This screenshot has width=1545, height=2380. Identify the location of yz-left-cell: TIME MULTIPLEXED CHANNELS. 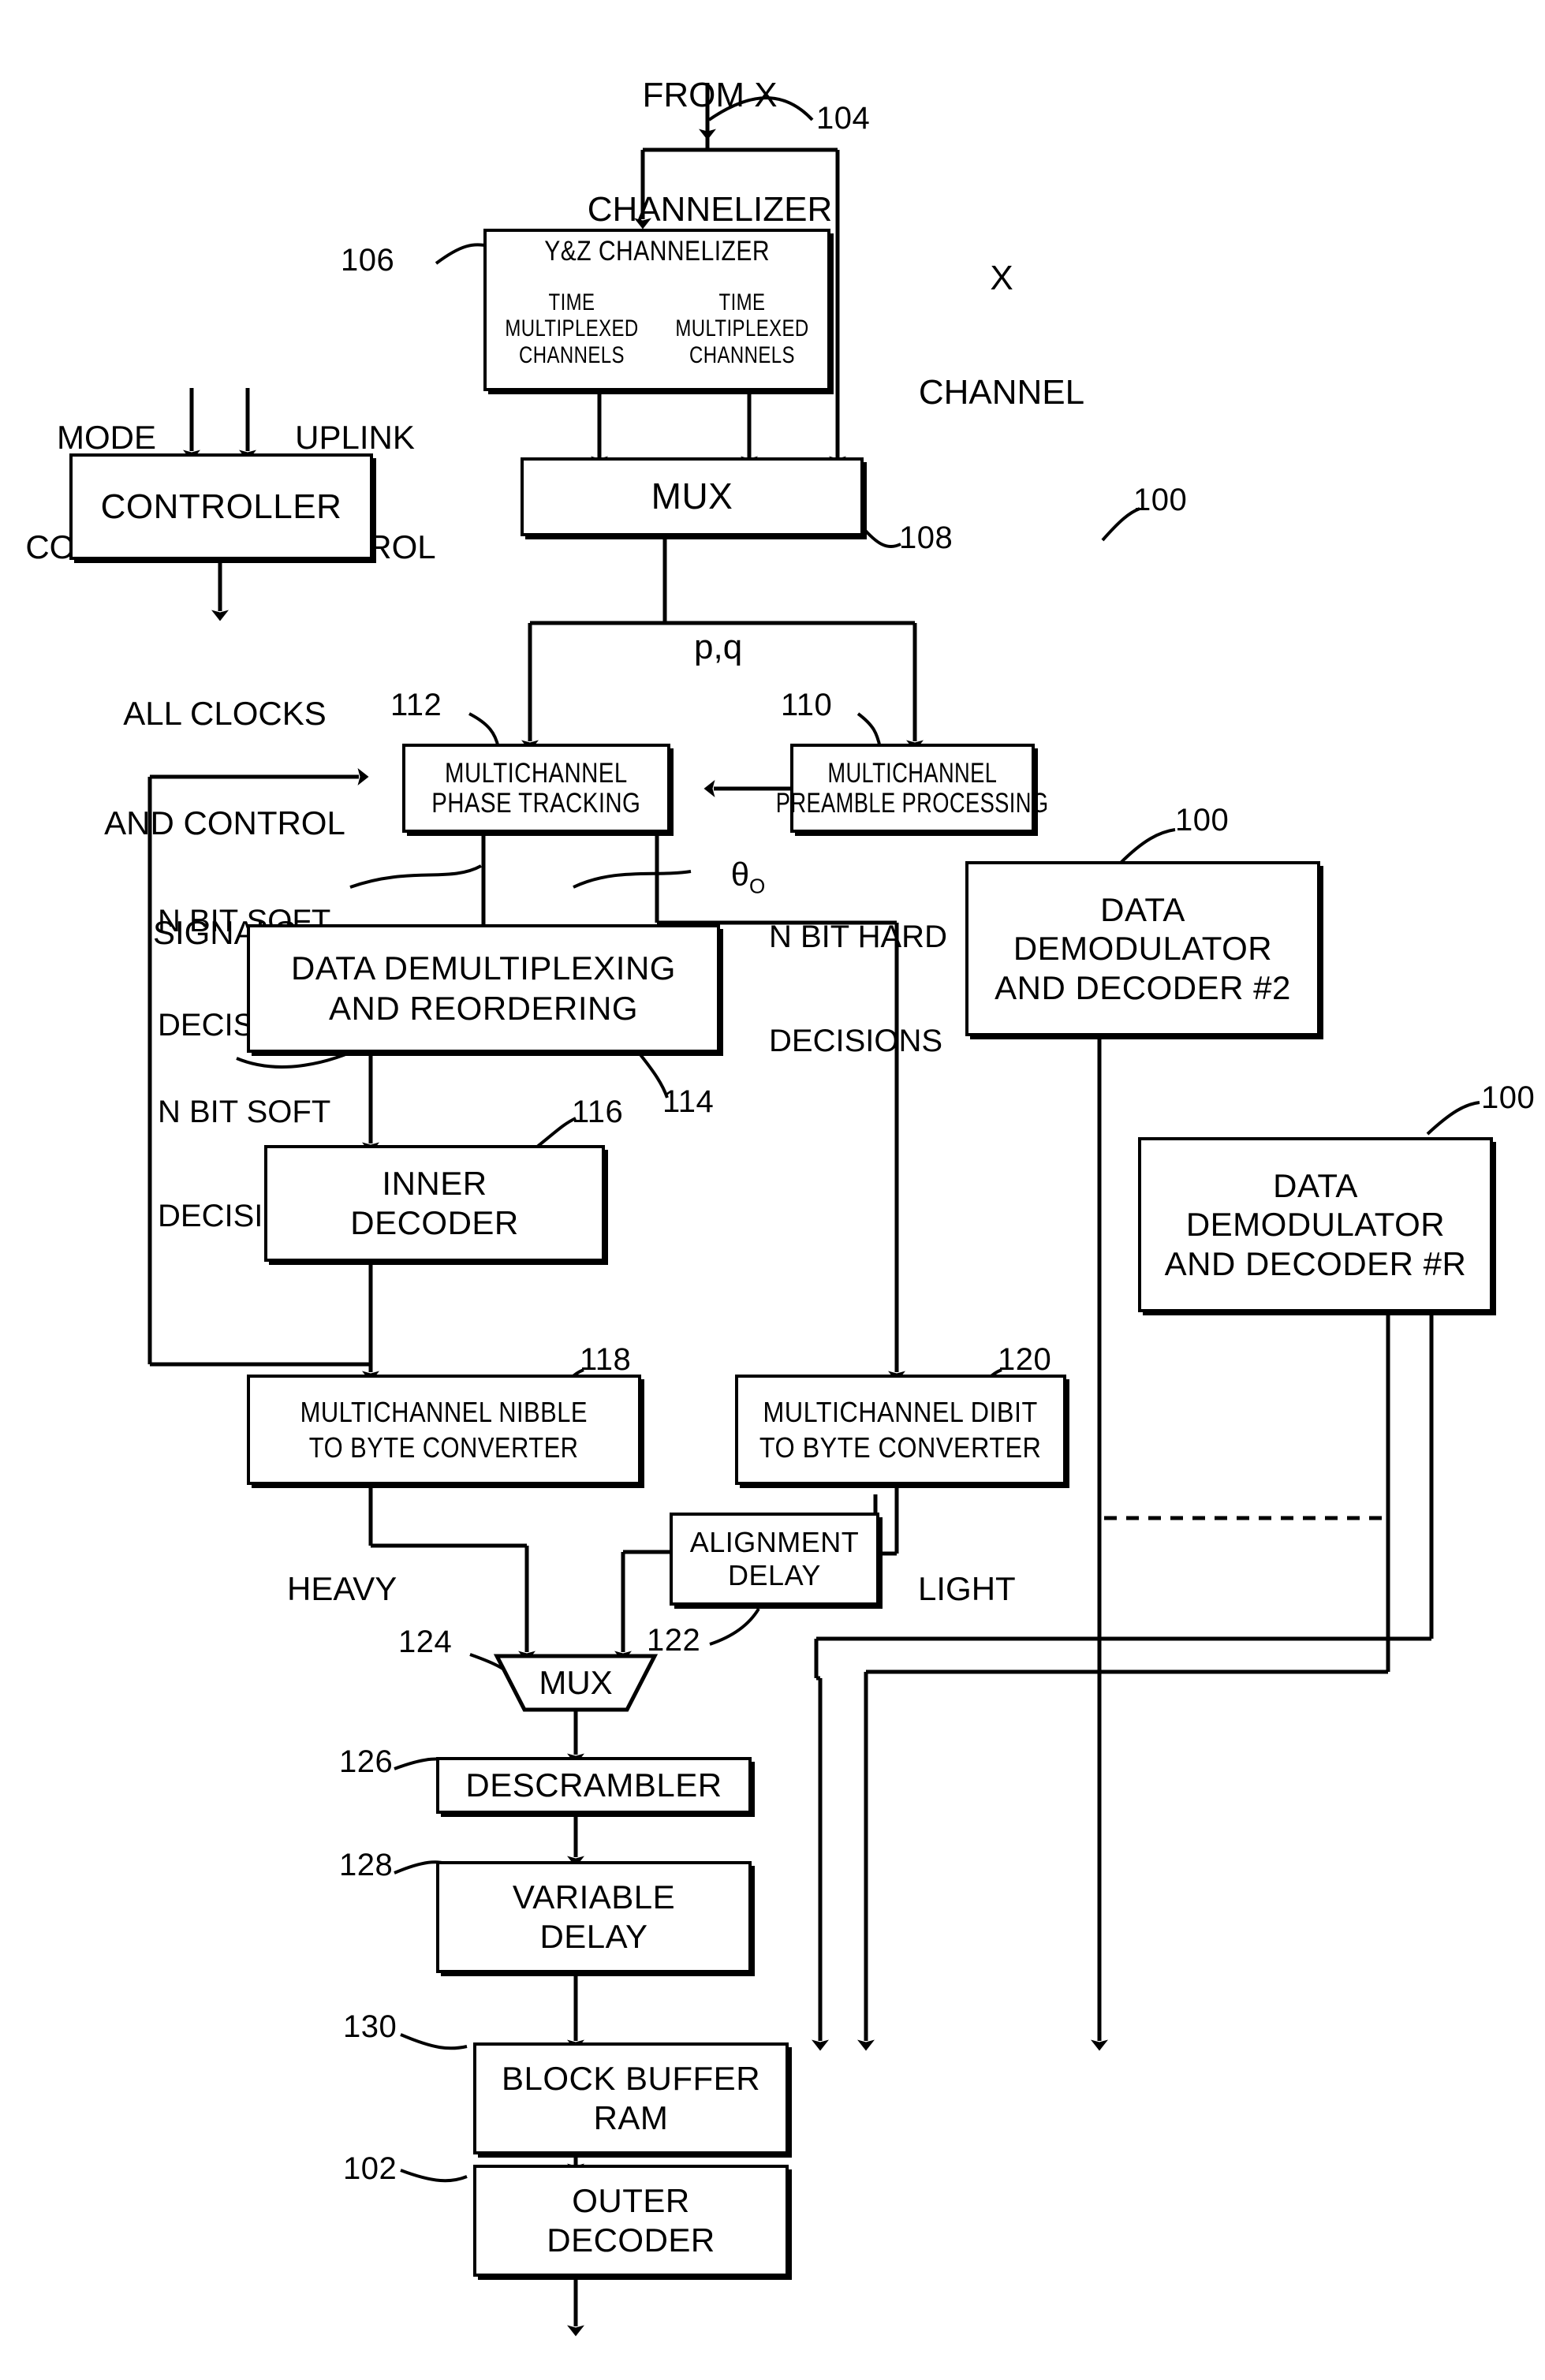
(572, 329).